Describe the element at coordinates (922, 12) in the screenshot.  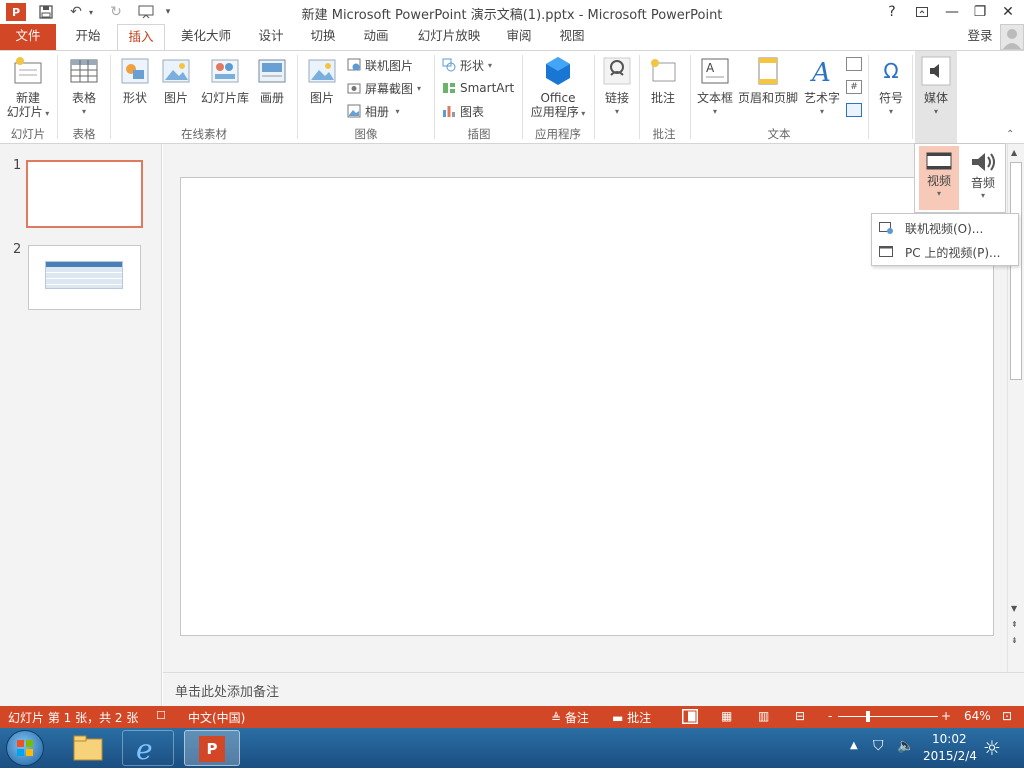
I see `ribbon-display-options-icon` at that location.